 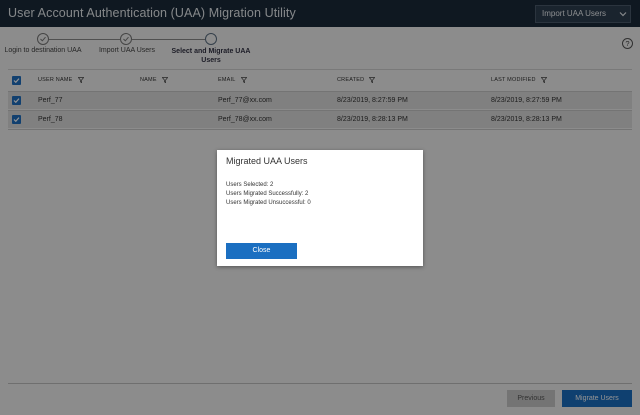 What do you see at coordinates (267, 161) in the screenshot?
I see `dialog-title: Migrated UAA Users` at bounding box center [267, 161].